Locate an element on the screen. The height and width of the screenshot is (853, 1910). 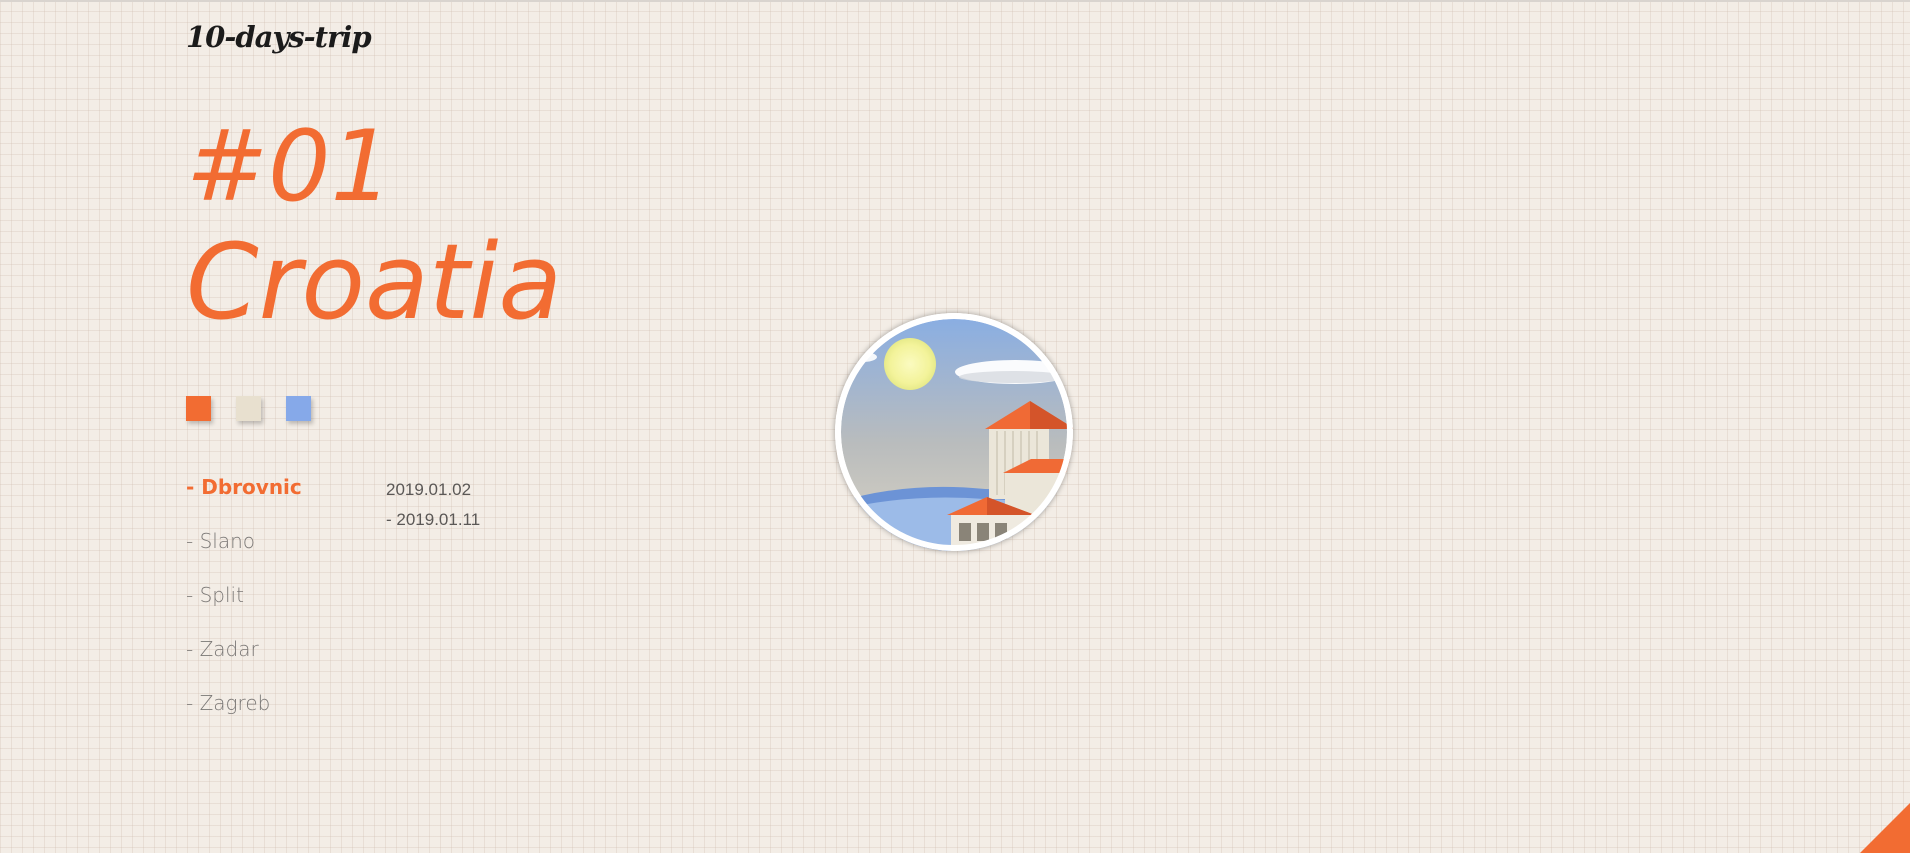
site-logo: 10-days-trip is located at coordinates (279, 37).